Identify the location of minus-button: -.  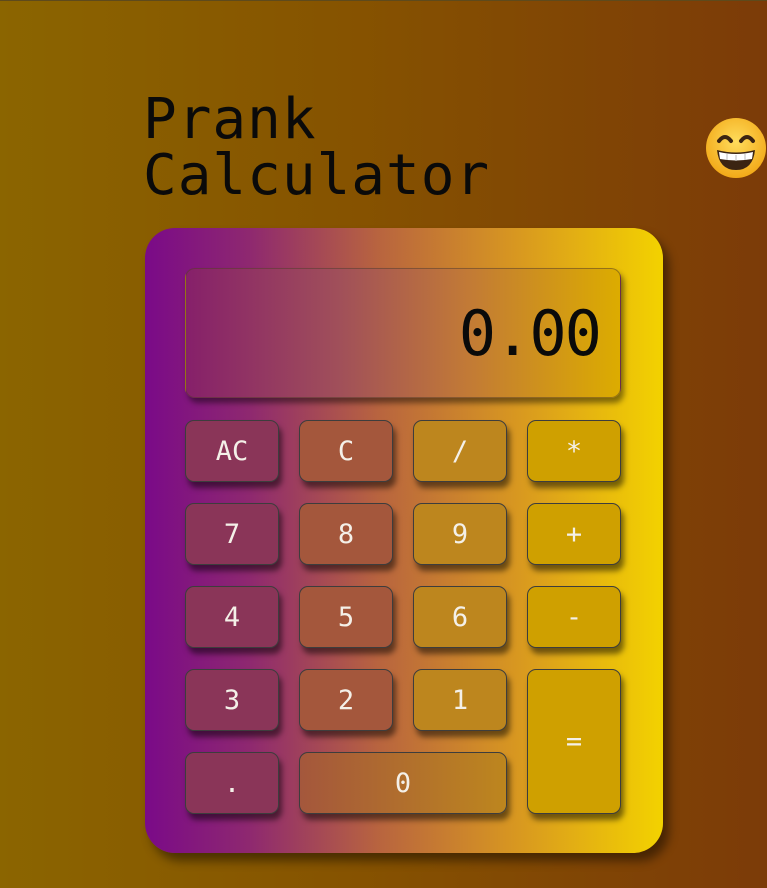
(574, 617).